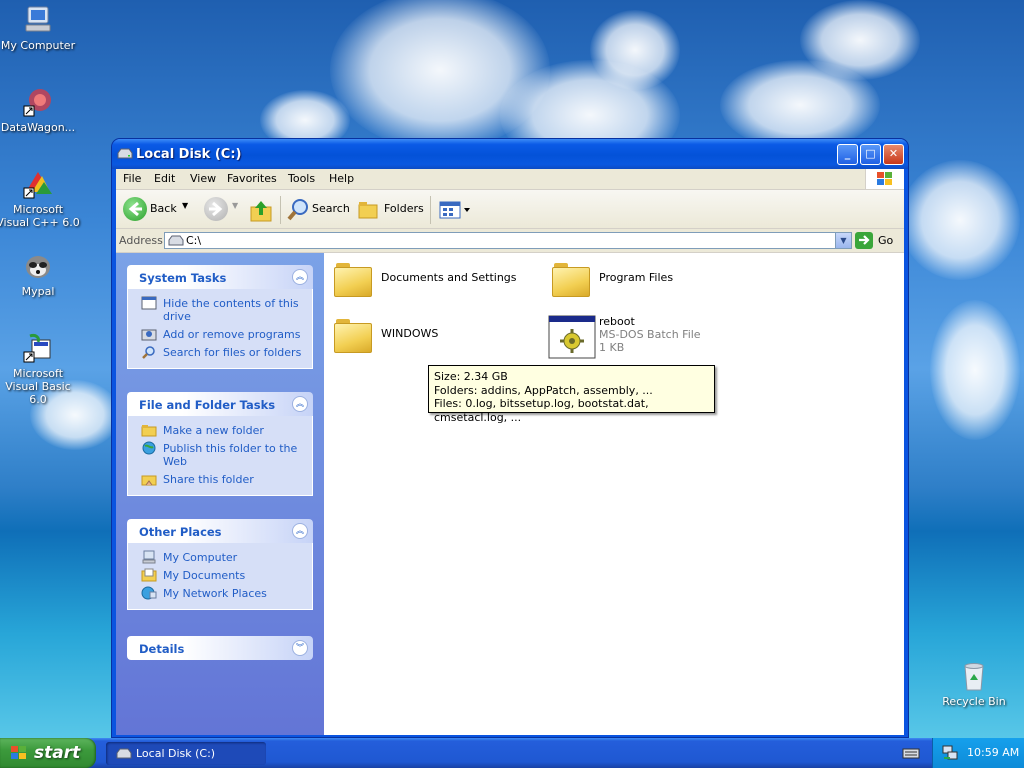 The height and width of the screenshot is (768, 1024). Describe the element at coordinates (301, 178) in the screenshot. I see `menu-tools: Tools` at that location.